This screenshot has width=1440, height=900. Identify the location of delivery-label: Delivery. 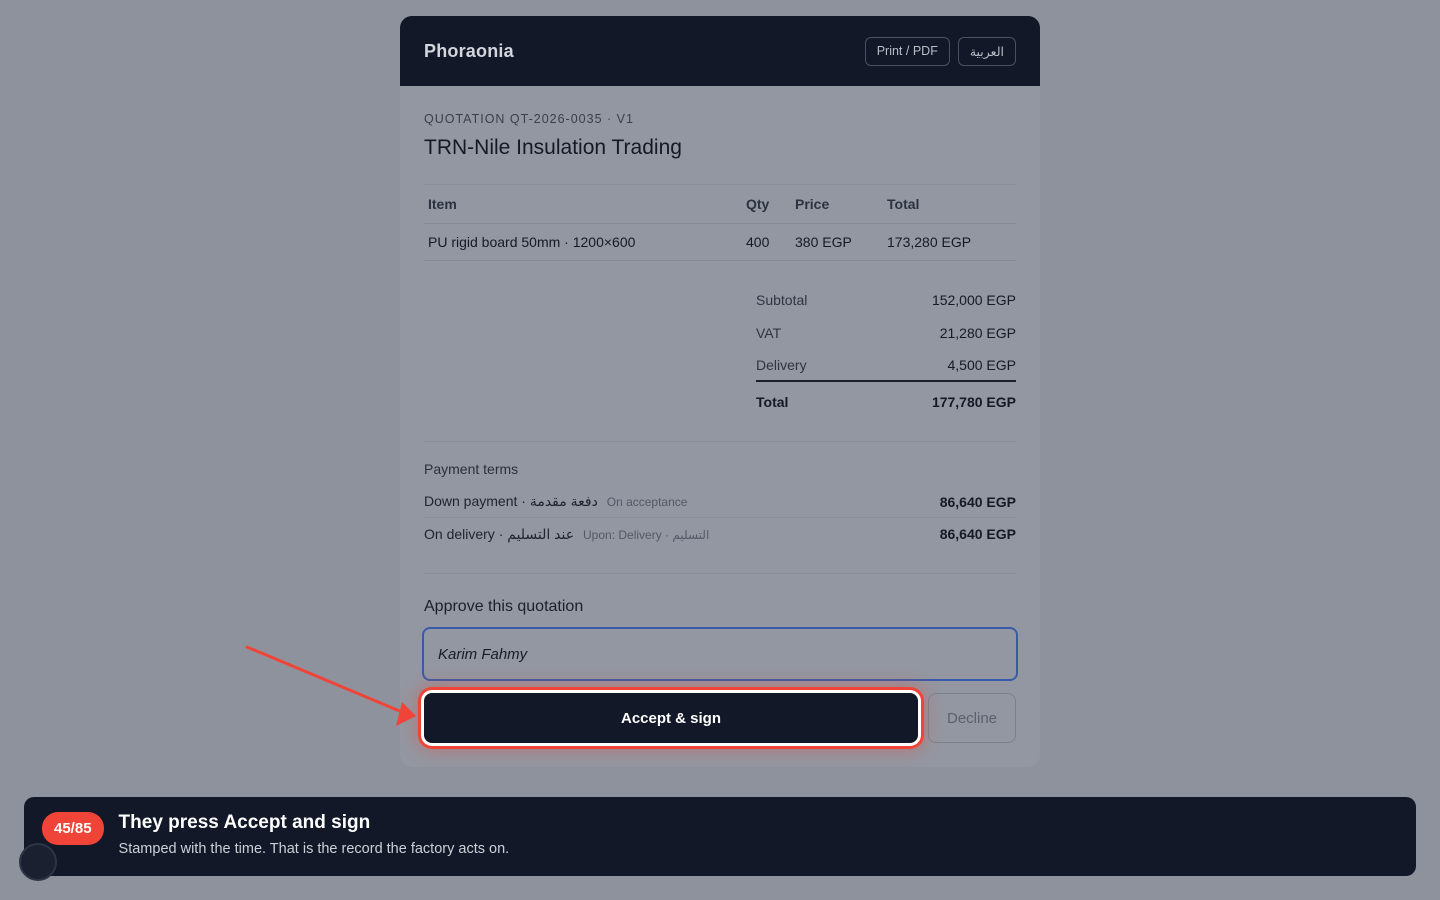
(781, 364).